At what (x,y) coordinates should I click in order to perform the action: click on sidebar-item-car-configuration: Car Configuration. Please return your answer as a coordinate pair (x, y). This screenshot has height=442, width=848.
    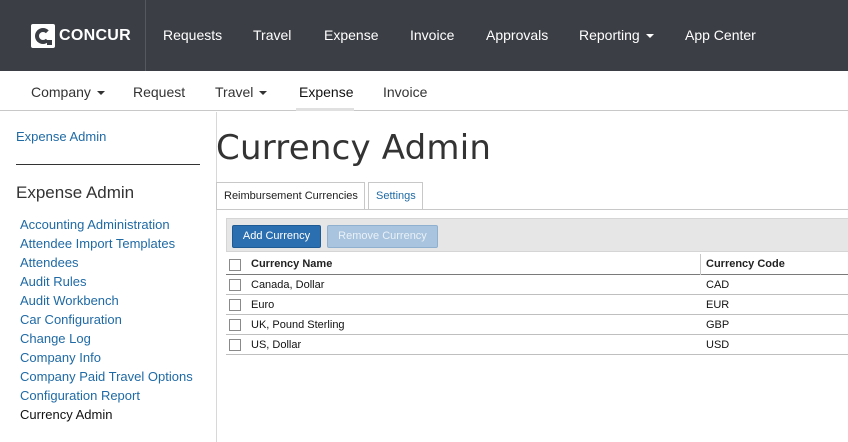
    Looking at the image, I should click on (110, 319).